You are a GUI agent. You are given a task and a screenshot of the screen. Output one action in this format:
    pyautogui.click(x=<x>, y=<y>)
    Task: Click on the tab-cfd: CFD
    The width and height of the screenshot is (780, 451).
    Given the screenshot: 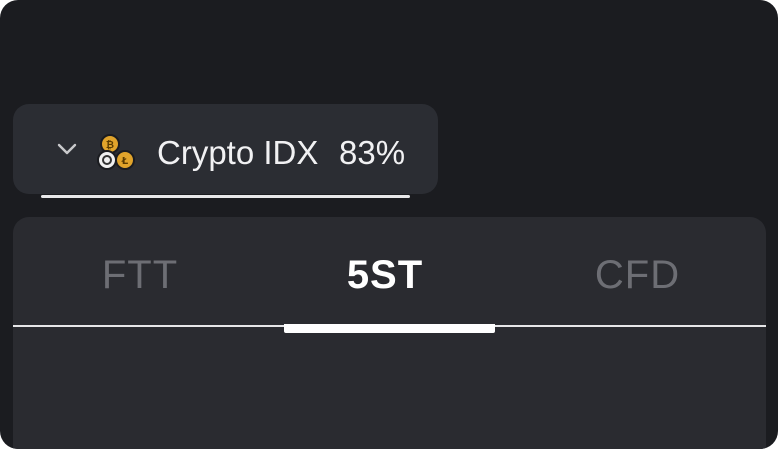 What is the action you would take?
    pyautogui.click(x=637, y=275)
    